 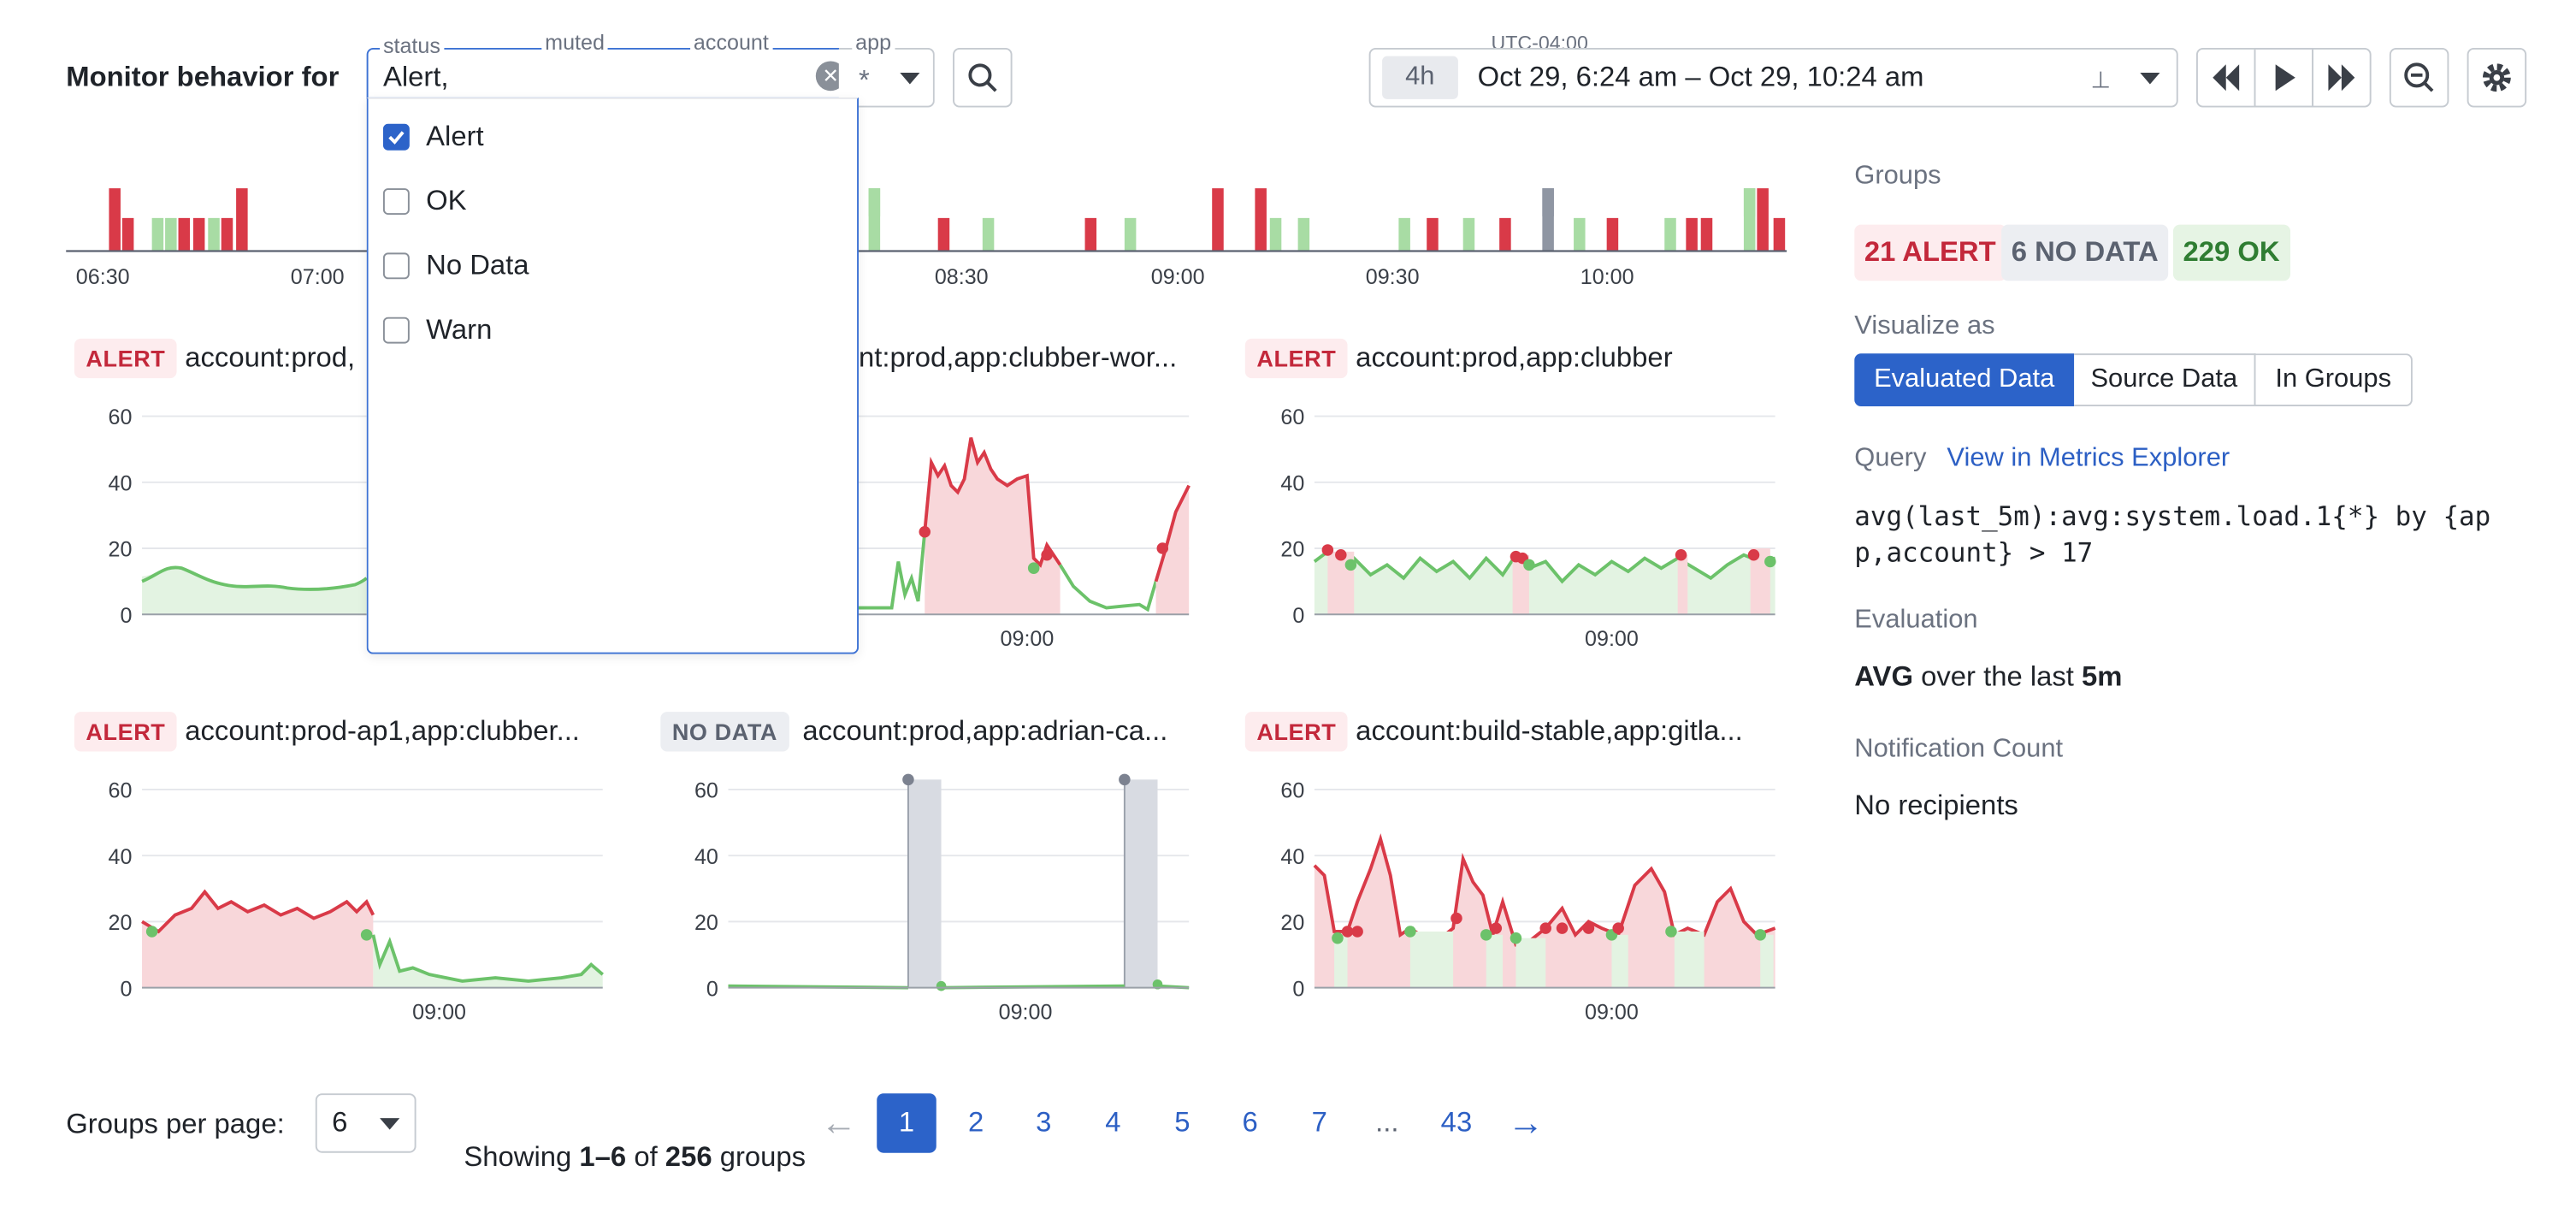 What do you see at coordinates (1456, 1123) in the screenshot?
I see `page-43: 43` at bounding box center [1456, 1123].